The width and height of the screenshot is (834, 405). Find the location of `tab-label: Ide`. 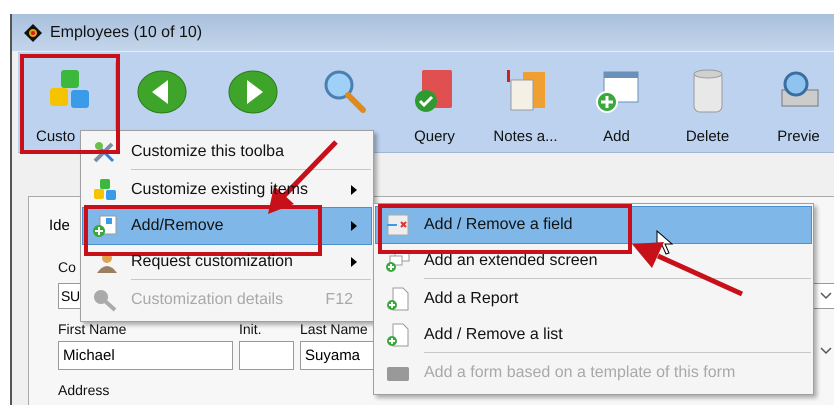

tab-label: Ide is located at coordinates (59, 225).